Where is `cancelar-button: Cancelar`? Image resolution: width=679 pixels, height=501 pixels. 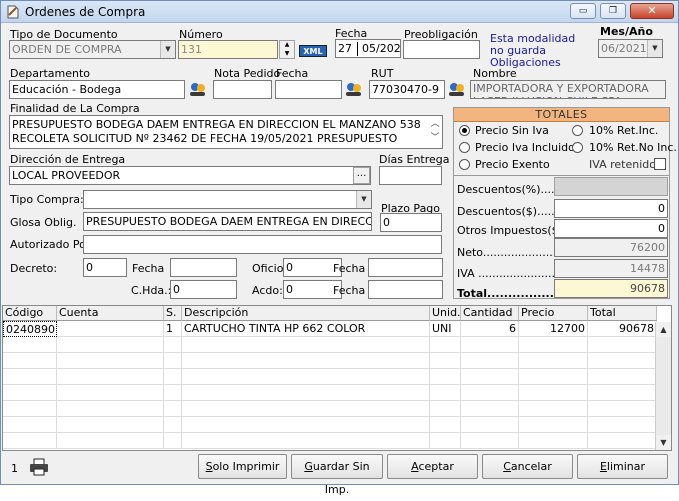
cancelar-button: Cancelar is located at coordinates (527, 466).